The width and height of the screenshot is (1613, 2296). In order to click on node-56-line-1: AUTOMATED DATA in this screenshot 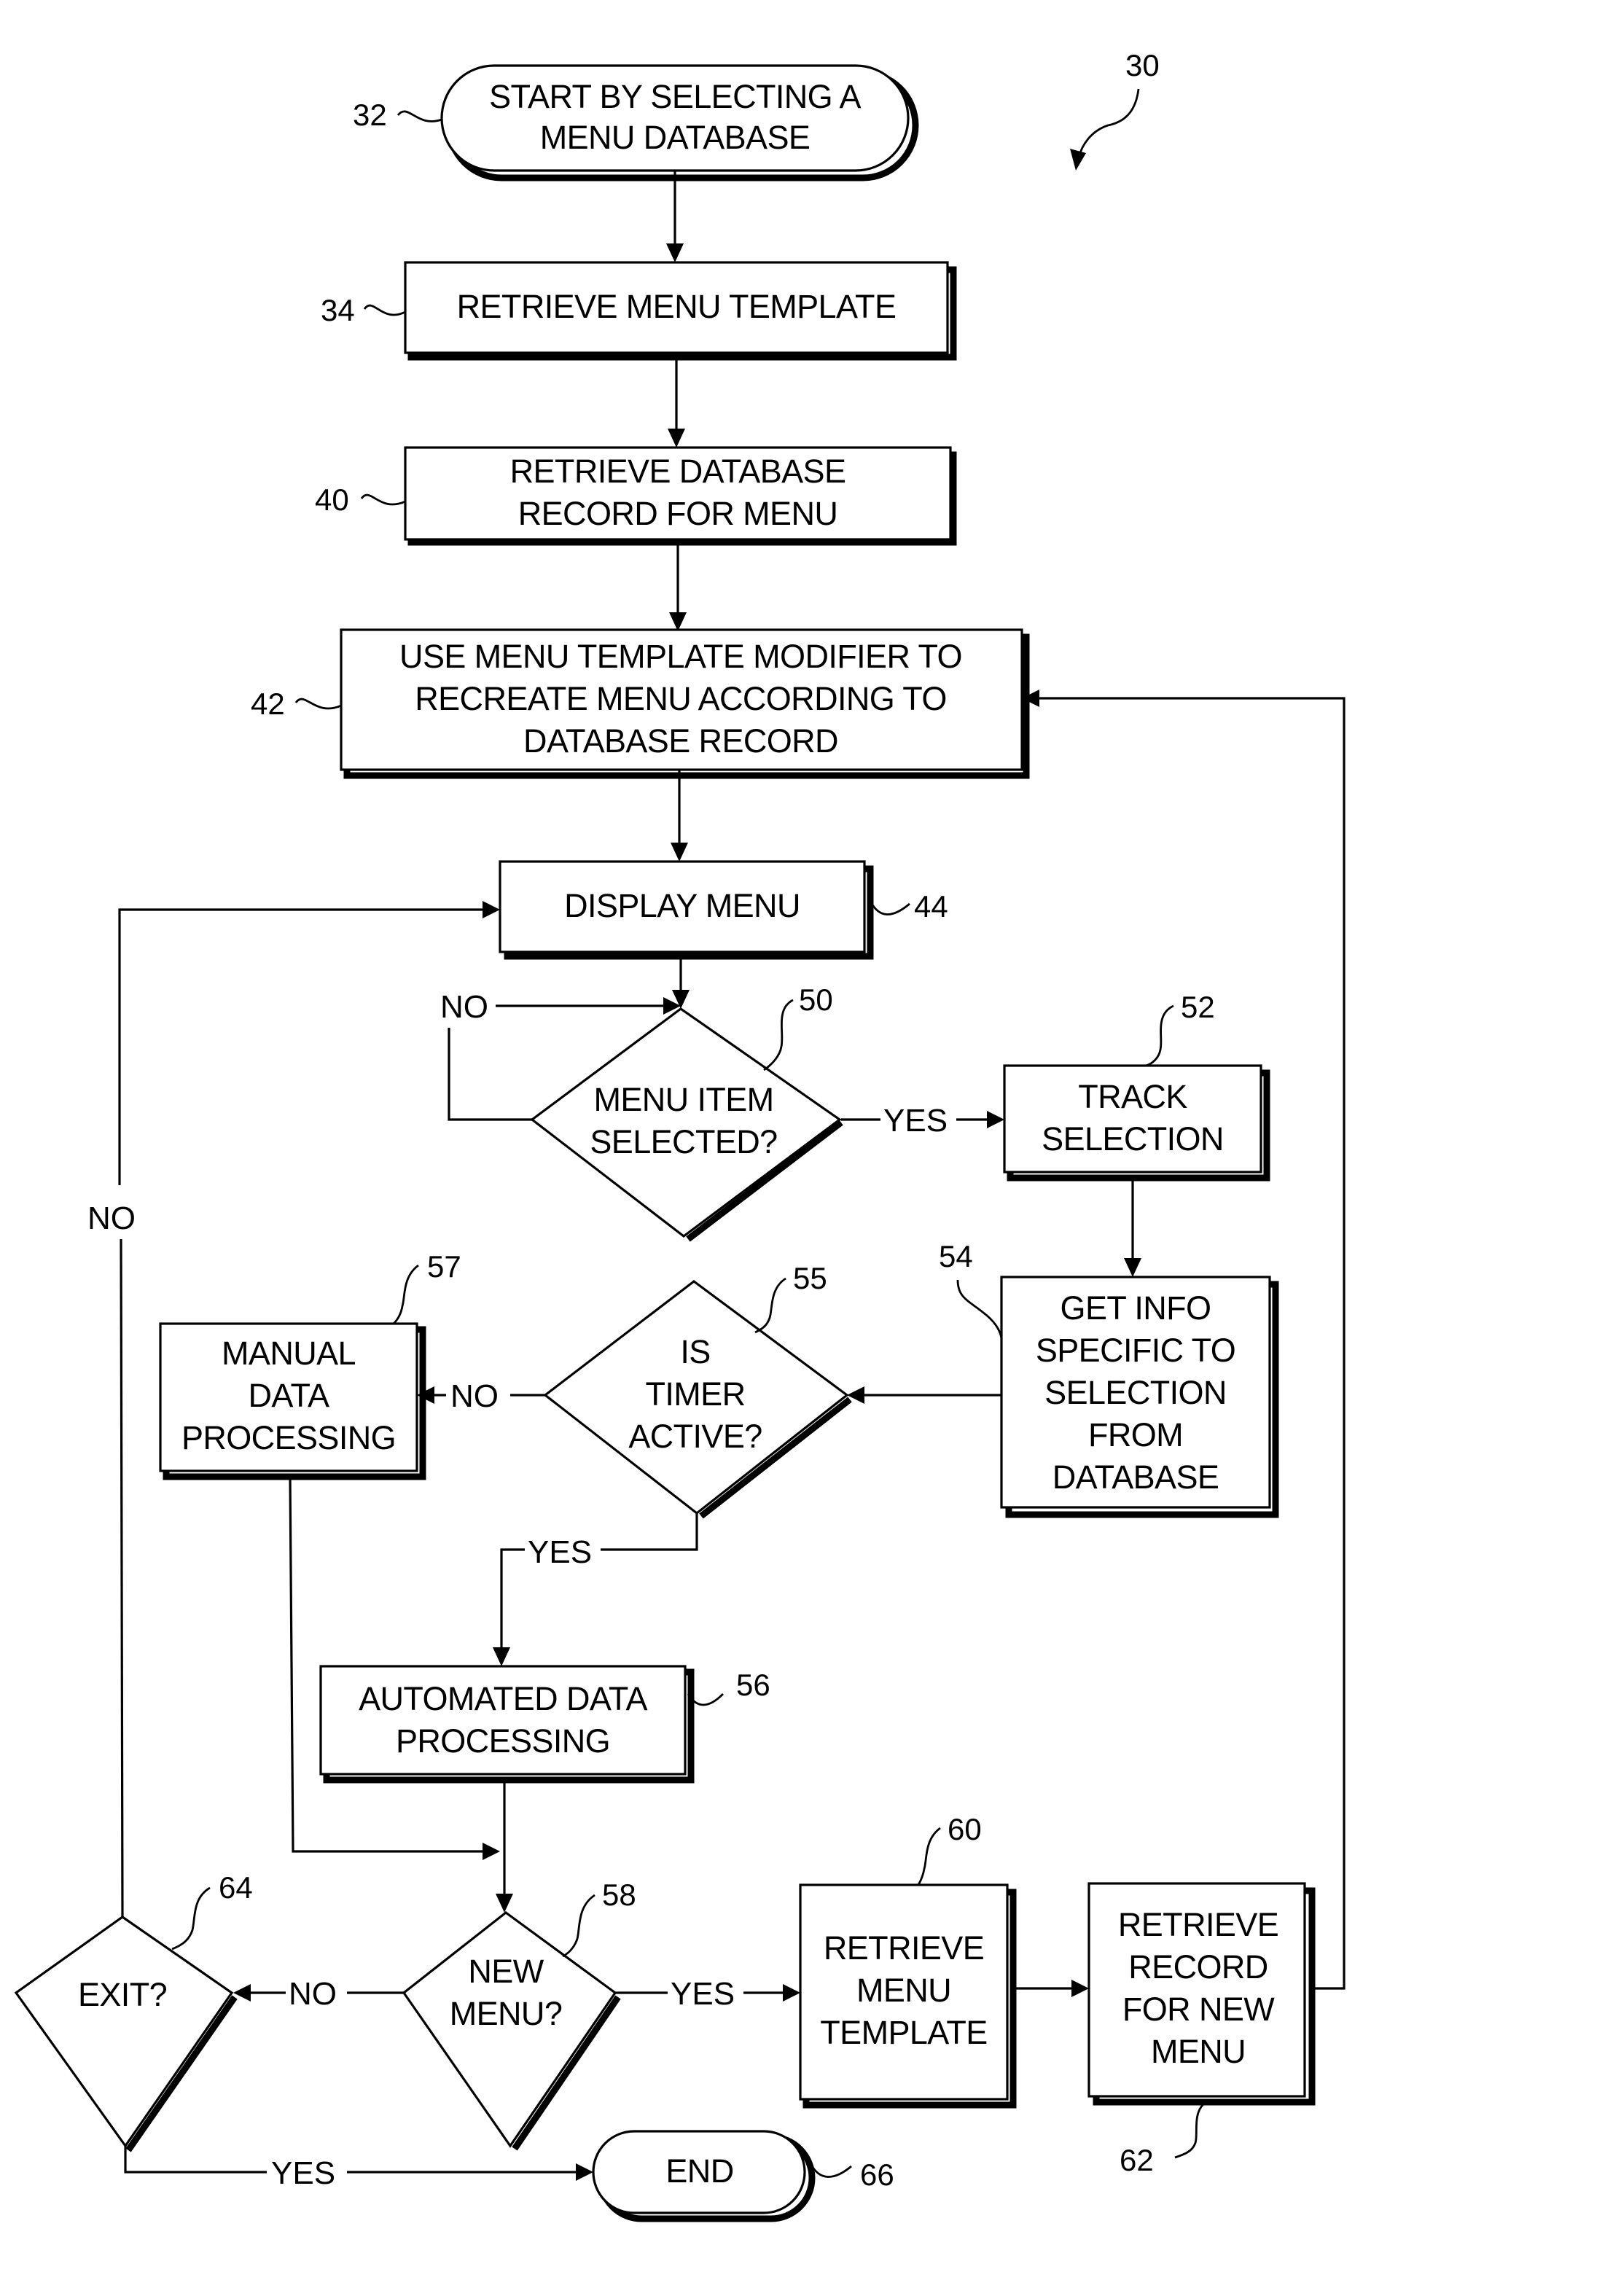, I will do `click(503, 1699)`.